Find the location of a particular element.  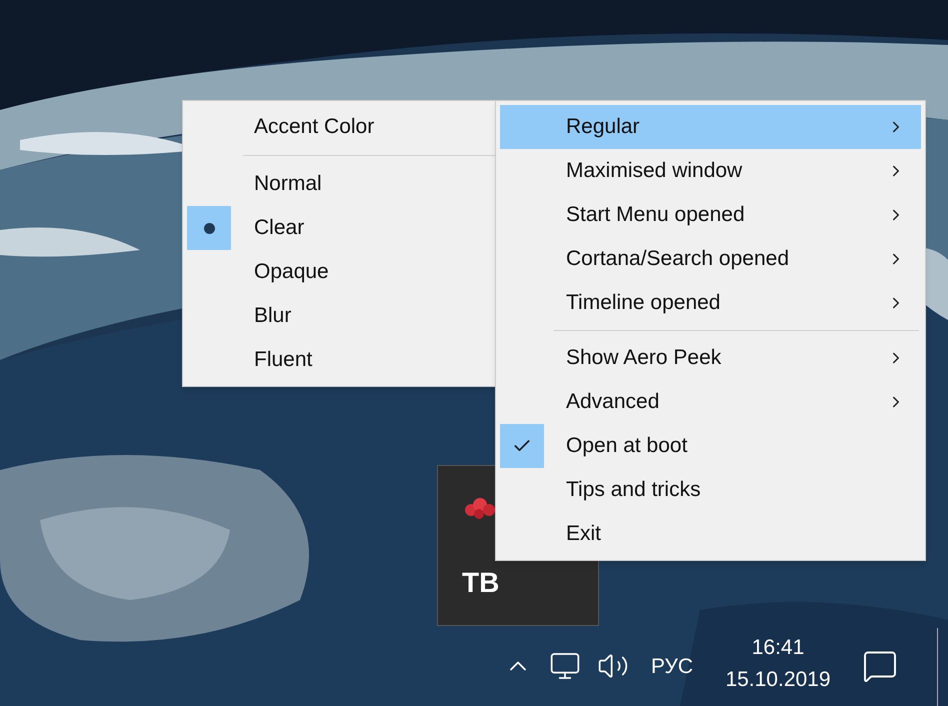

menu-item: Maximised window is located at coordinates (710, 171).